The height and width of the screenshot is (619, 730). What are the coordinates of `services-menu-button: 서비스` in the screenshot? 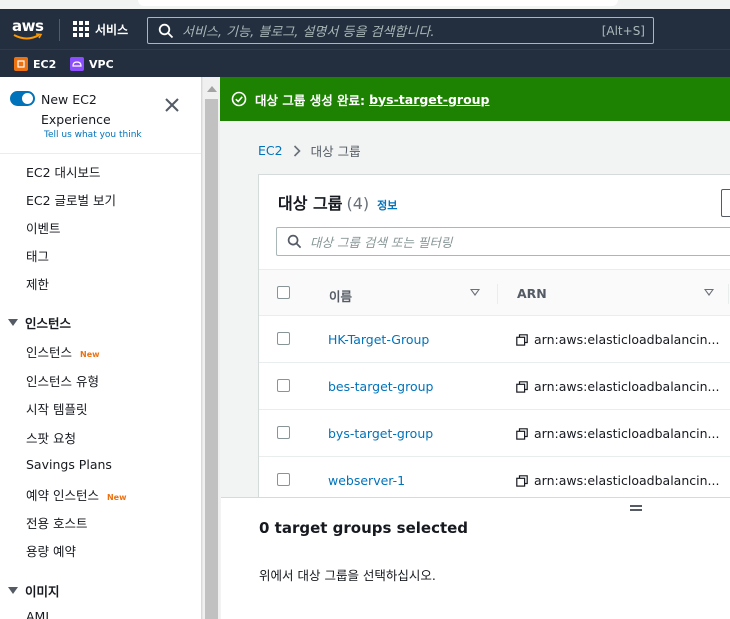 It's located at (100, 29).